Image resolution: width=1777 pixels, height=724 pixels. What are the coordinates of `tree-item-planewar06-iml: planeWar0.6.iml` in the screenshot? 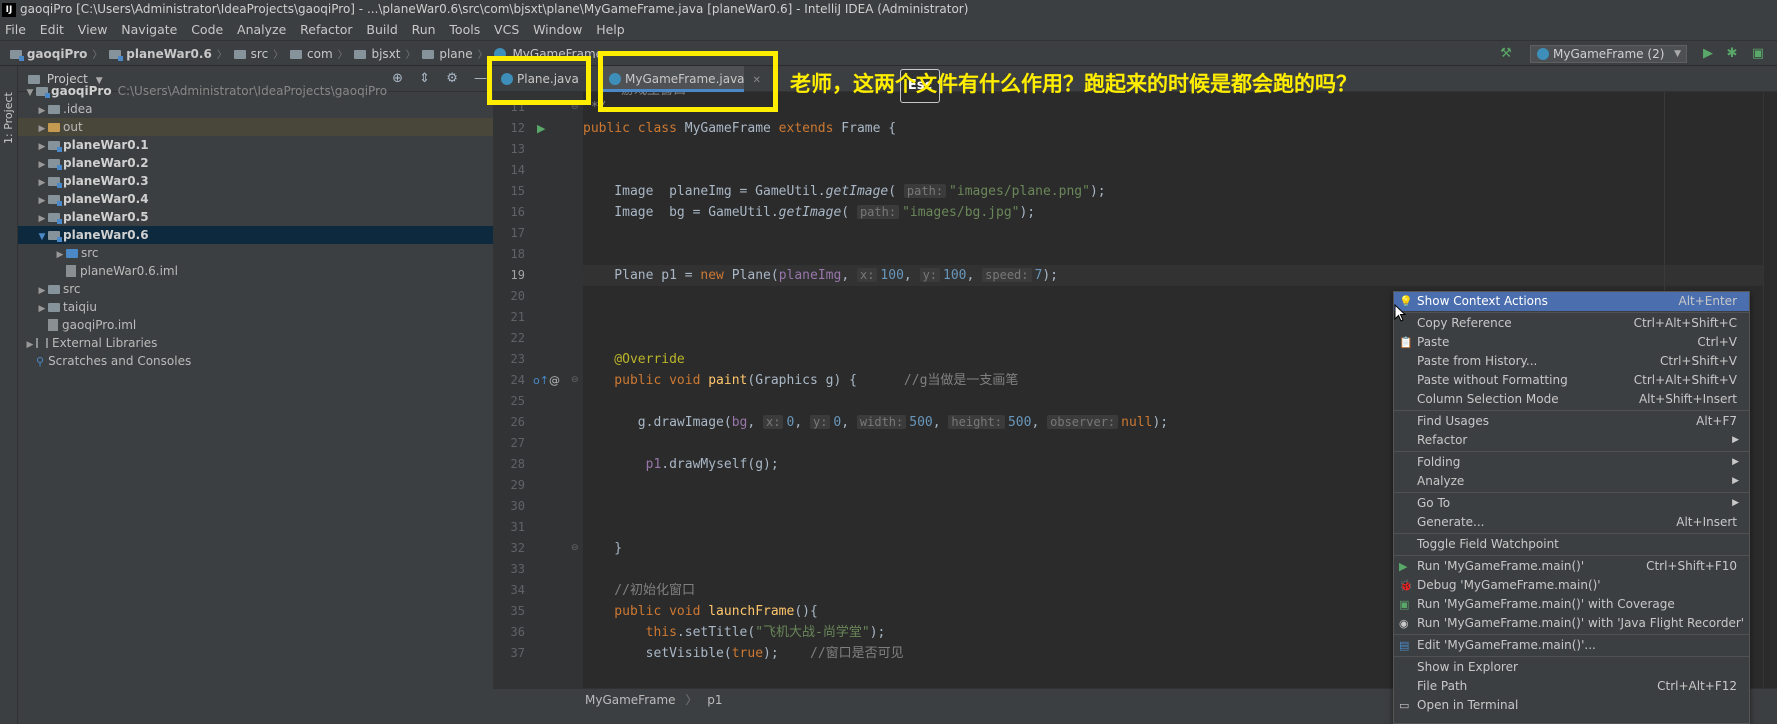 It's located at (255, 271).